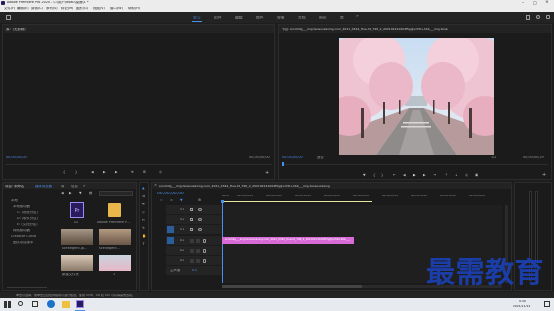 This screenshot has height=311, width=554. What do you see at coordinates (404, 175) in the screenshot?
I see `step-back-icon: ◀` at bounding box center [404, 175].